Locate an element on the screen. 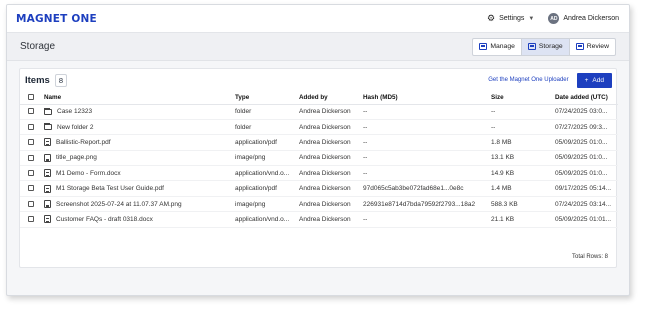  select-all-checkbox is located at coordinates (32, 98).